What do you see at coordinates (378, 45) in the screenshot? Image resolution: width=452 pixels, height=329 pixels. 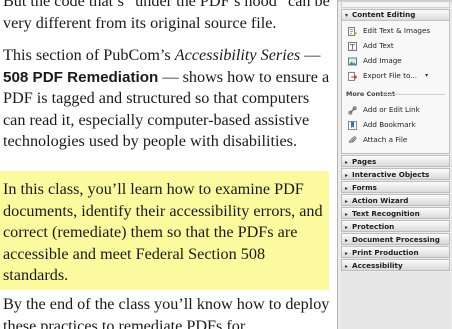 I see `tool-label: Add Text` at bounding box center [378, 45].